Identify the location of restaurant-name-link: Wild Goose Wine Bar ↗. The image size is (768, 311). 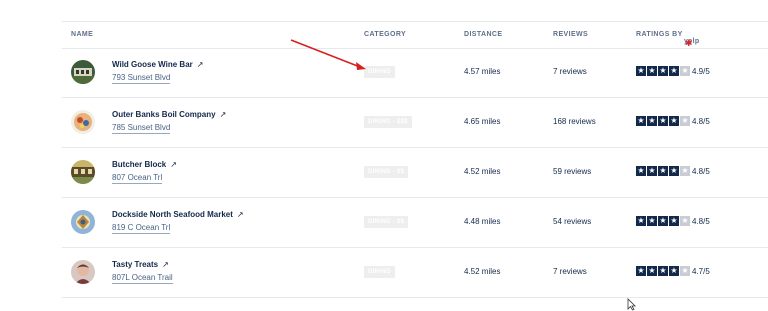
(157, 64).